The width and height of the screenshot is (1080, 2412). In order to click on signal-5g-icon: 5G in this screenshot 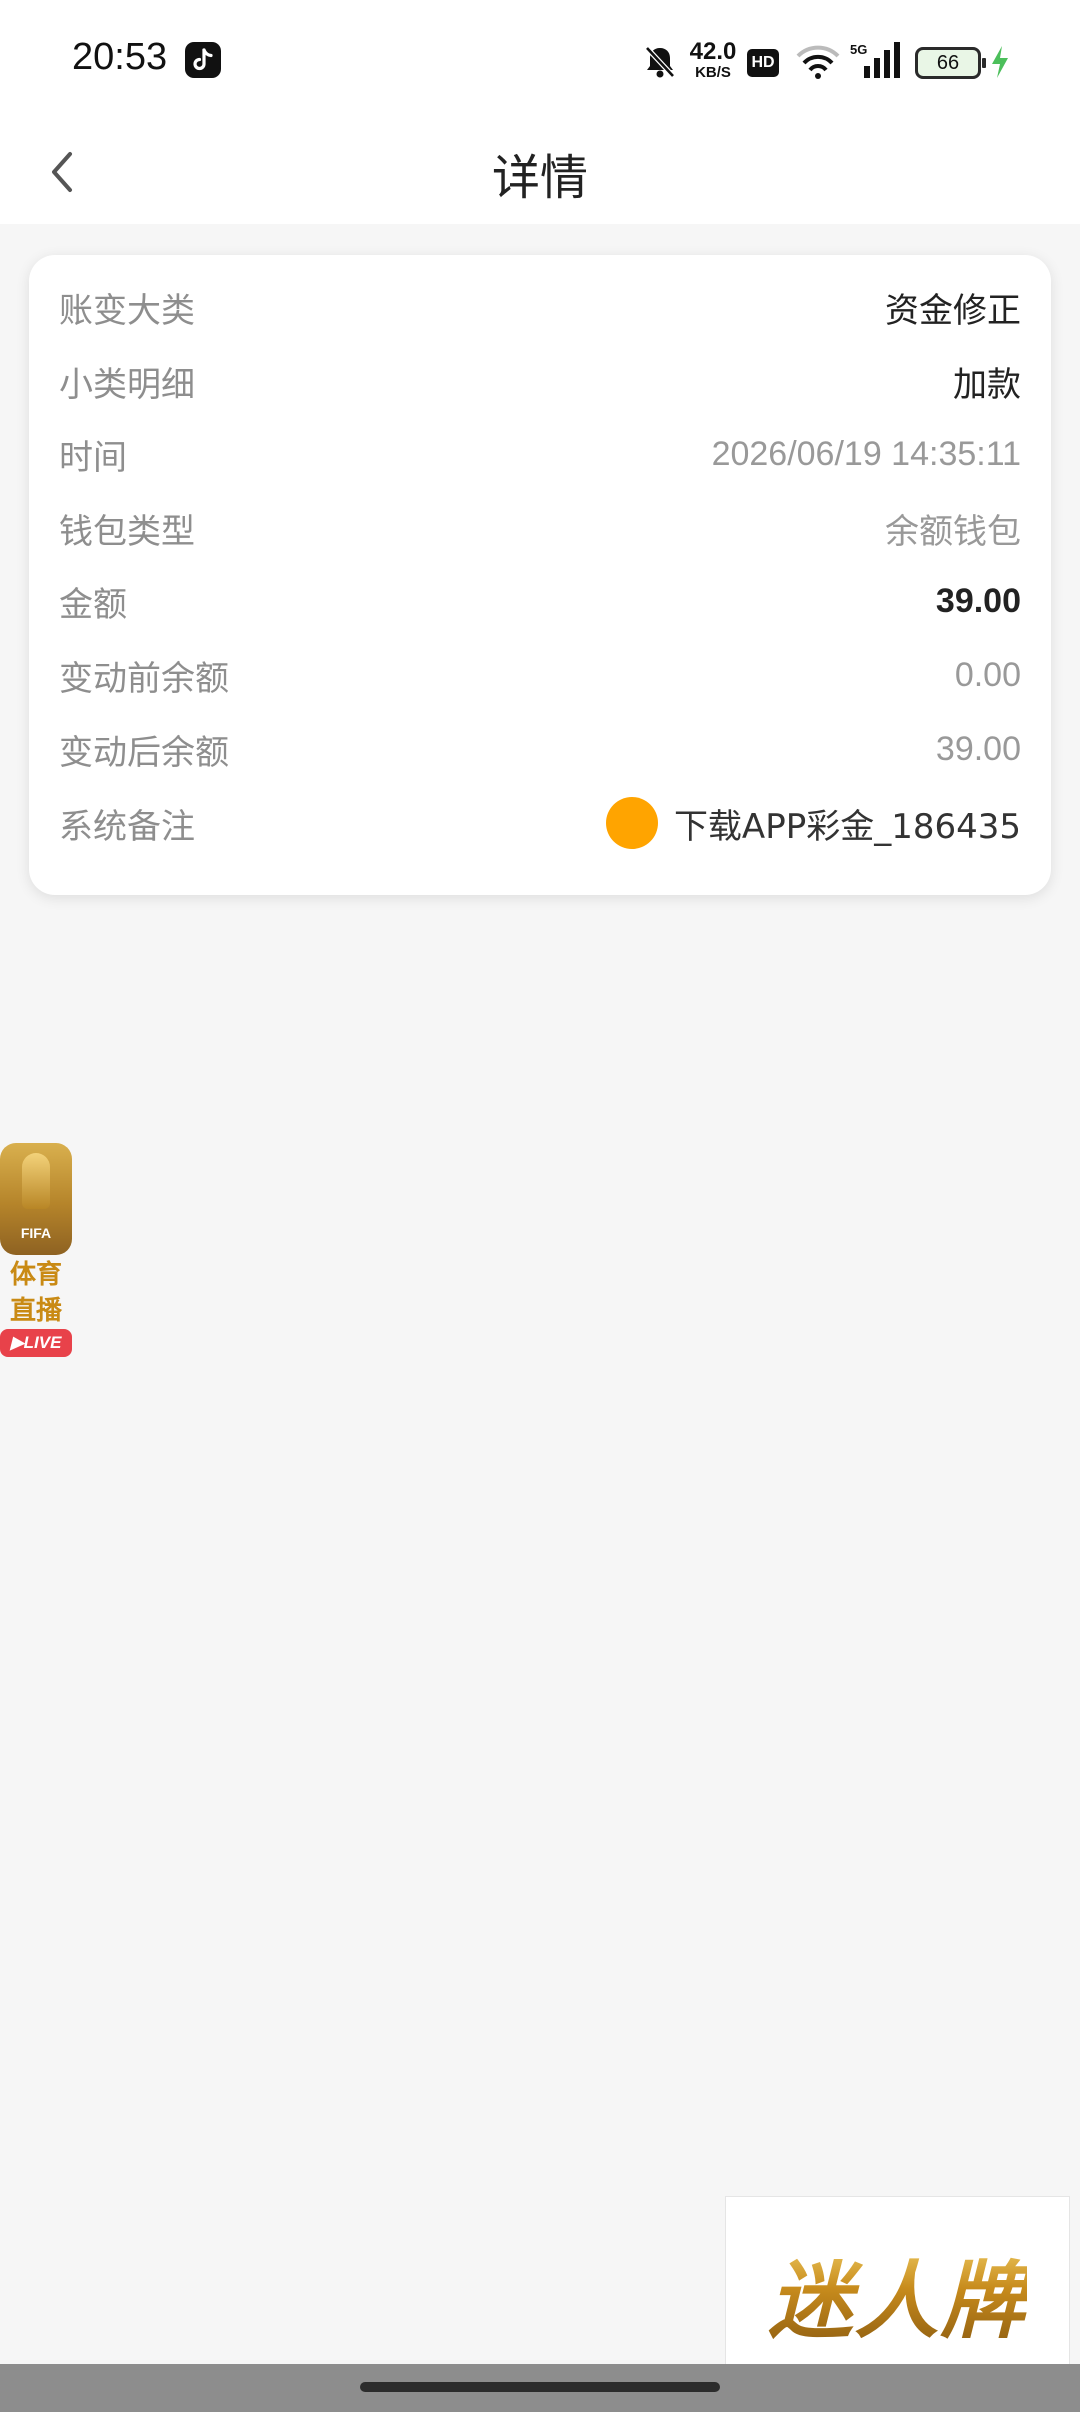, I will do `click(876, 63)`.